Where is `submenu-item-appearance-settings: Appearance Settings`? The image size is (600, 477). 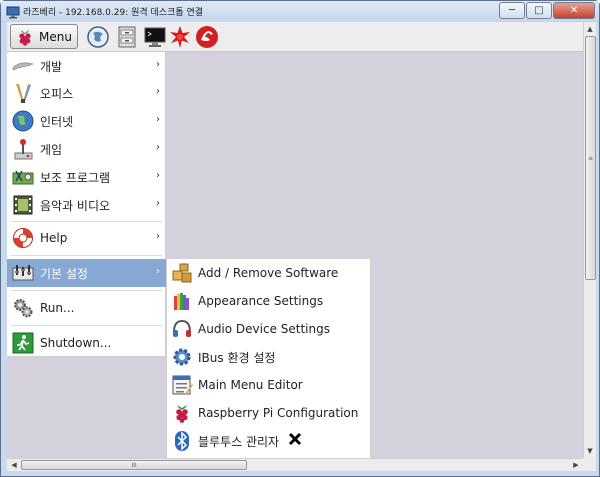
submenu-item-appearance-settings: Appearance Settings is located at coordinates (269, 301).